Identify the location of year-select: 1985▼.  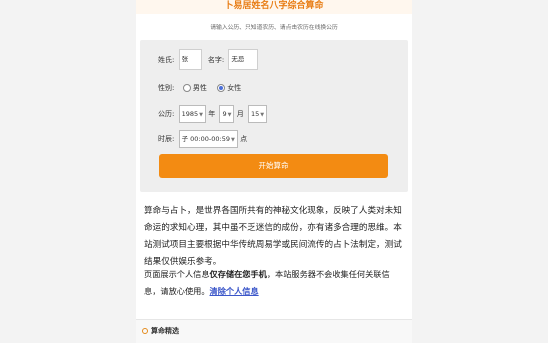
(192, 114).